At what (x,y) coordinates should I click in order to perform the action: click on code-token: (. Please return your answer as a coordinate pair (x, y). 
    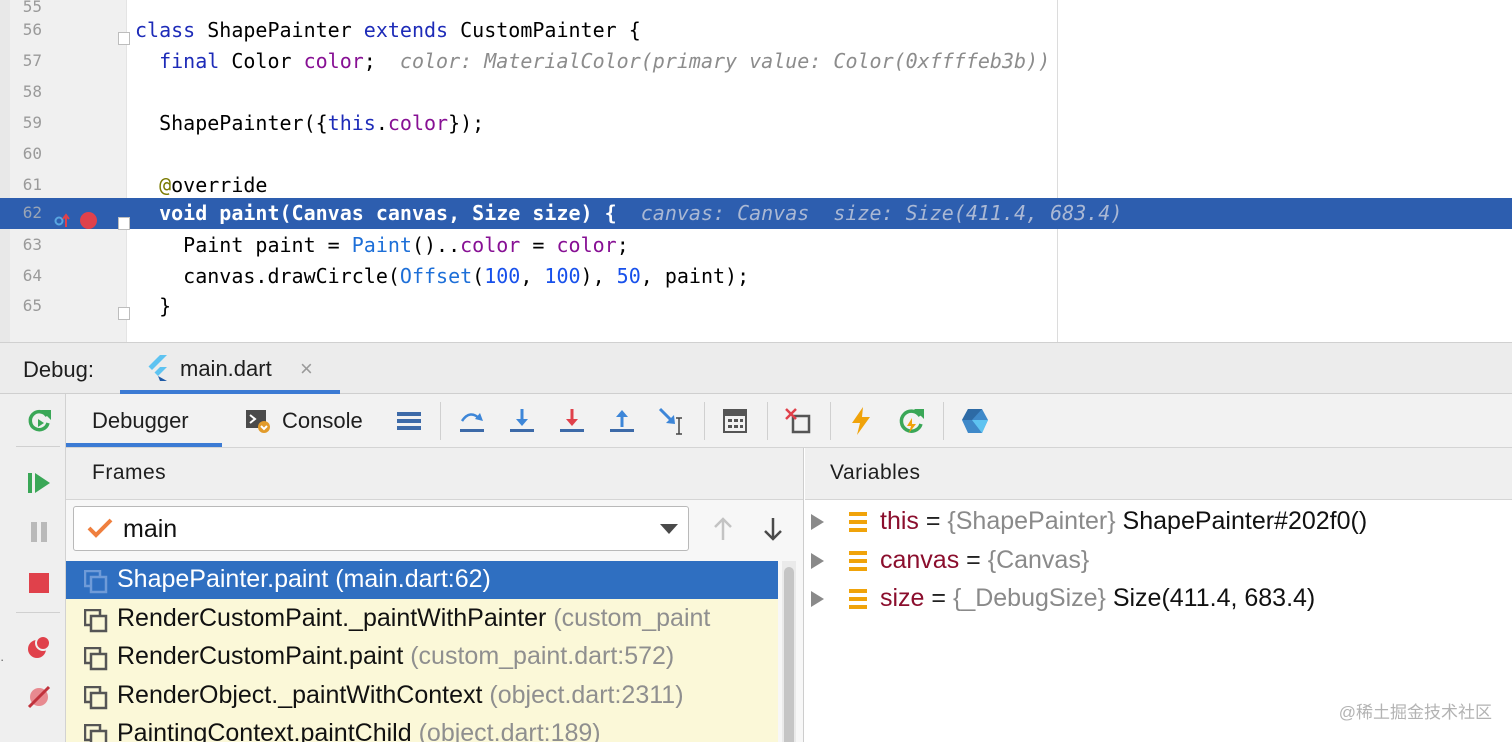
    Looking at the image, I should click on (478, 276).